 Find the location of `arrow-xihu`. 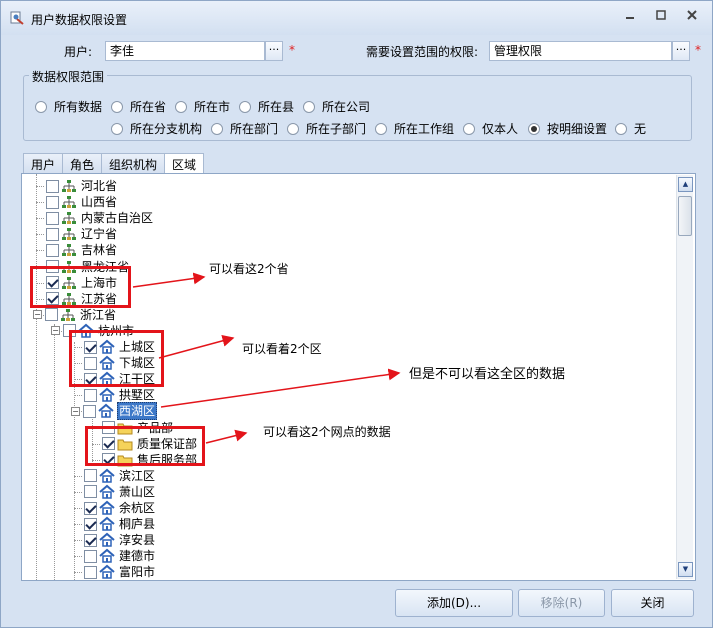

arrow-xihu is located at coordinates (280, 388).